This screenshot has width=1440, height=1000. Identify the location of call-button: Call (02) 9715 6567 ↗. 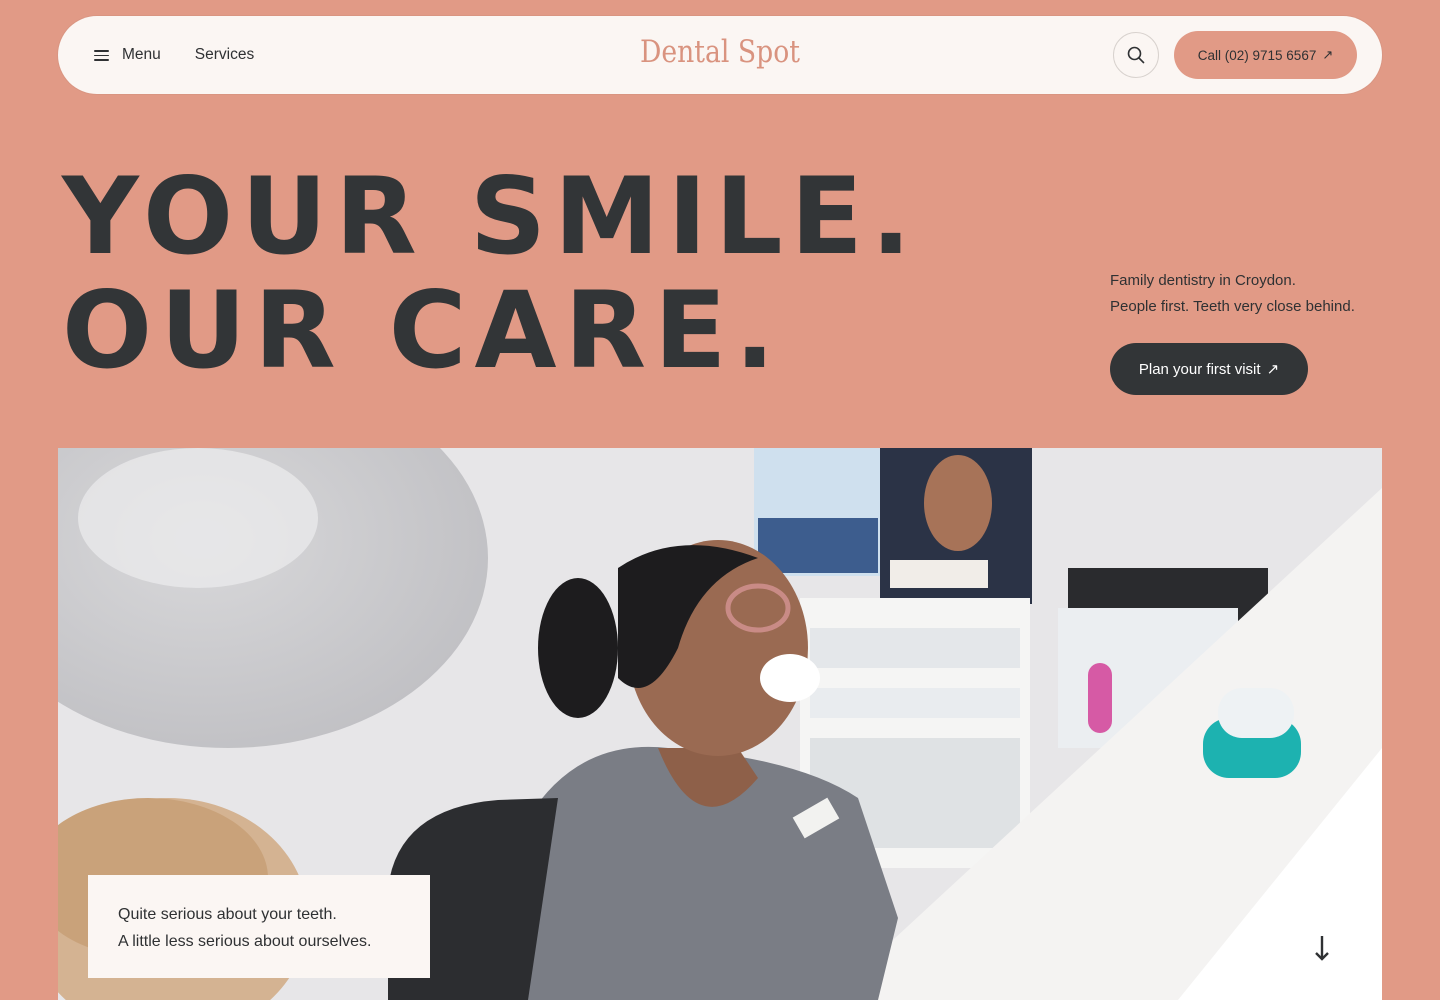
(1265, 55).